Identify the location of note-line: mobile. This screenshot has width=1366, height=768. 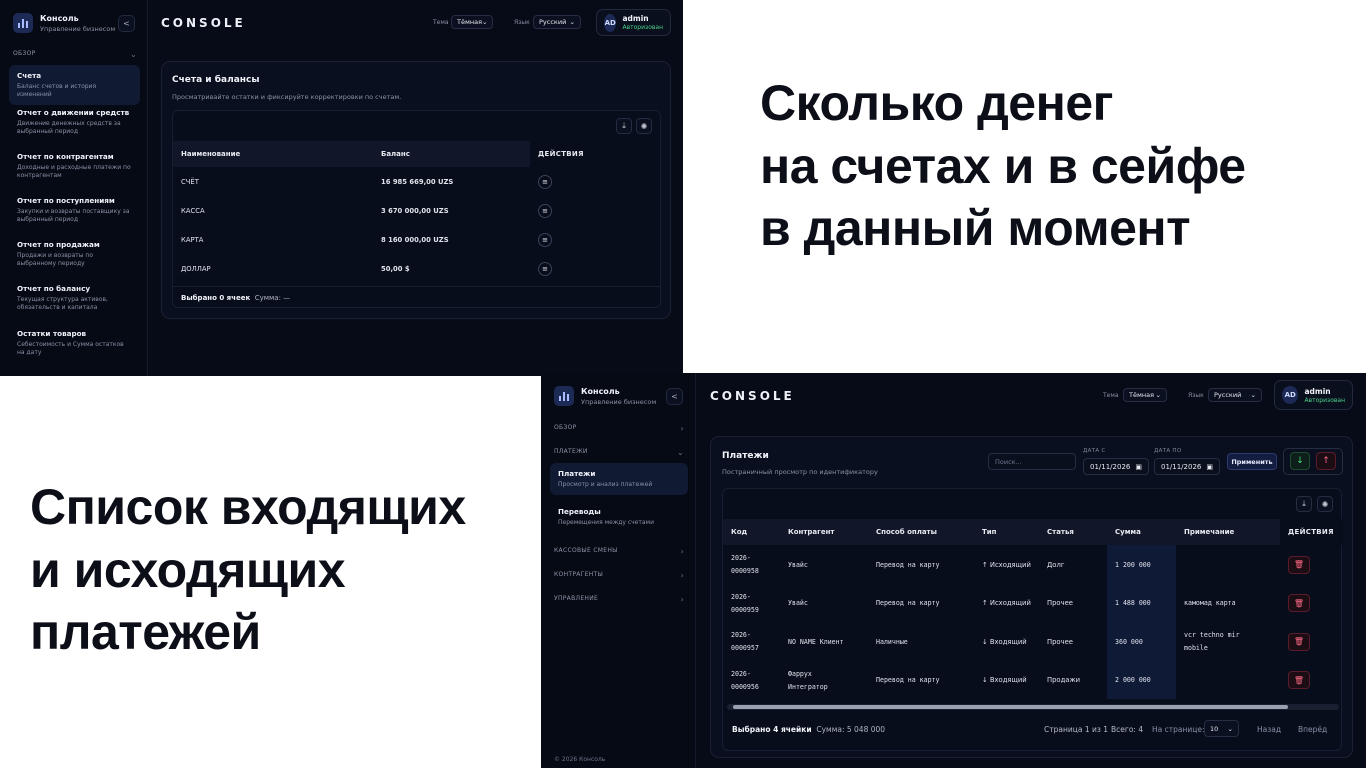
(1196, 648).